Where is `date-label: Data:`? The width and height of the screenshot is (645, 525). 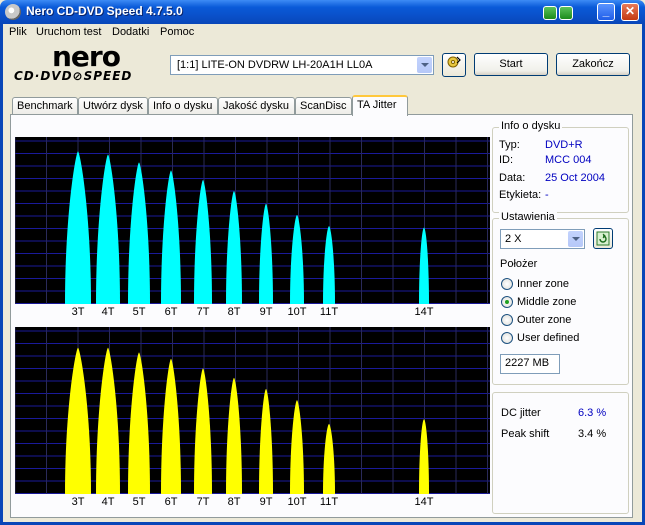 date-label: Data: is located at coordinates (512, 178).